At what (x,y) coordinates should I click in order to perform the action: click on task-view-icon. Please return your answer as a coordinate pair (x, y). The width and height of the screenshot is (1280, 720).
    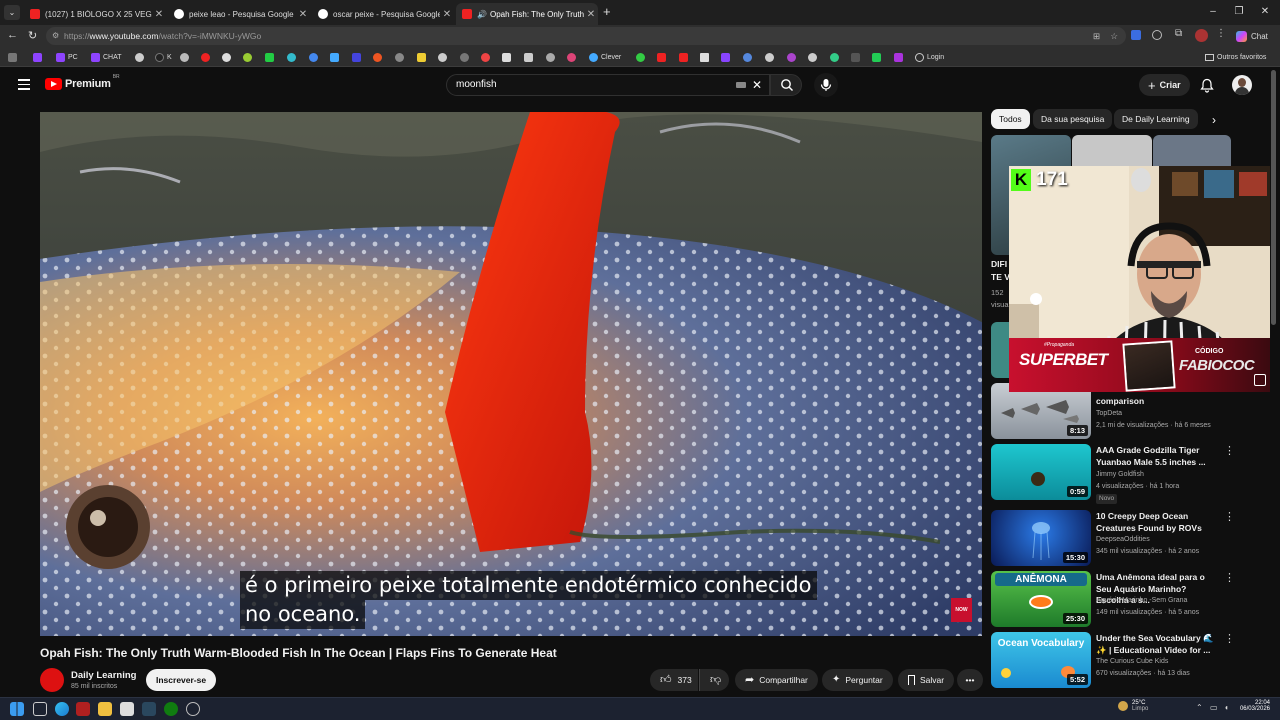
    Looking at the image, I should click on (40, 709).